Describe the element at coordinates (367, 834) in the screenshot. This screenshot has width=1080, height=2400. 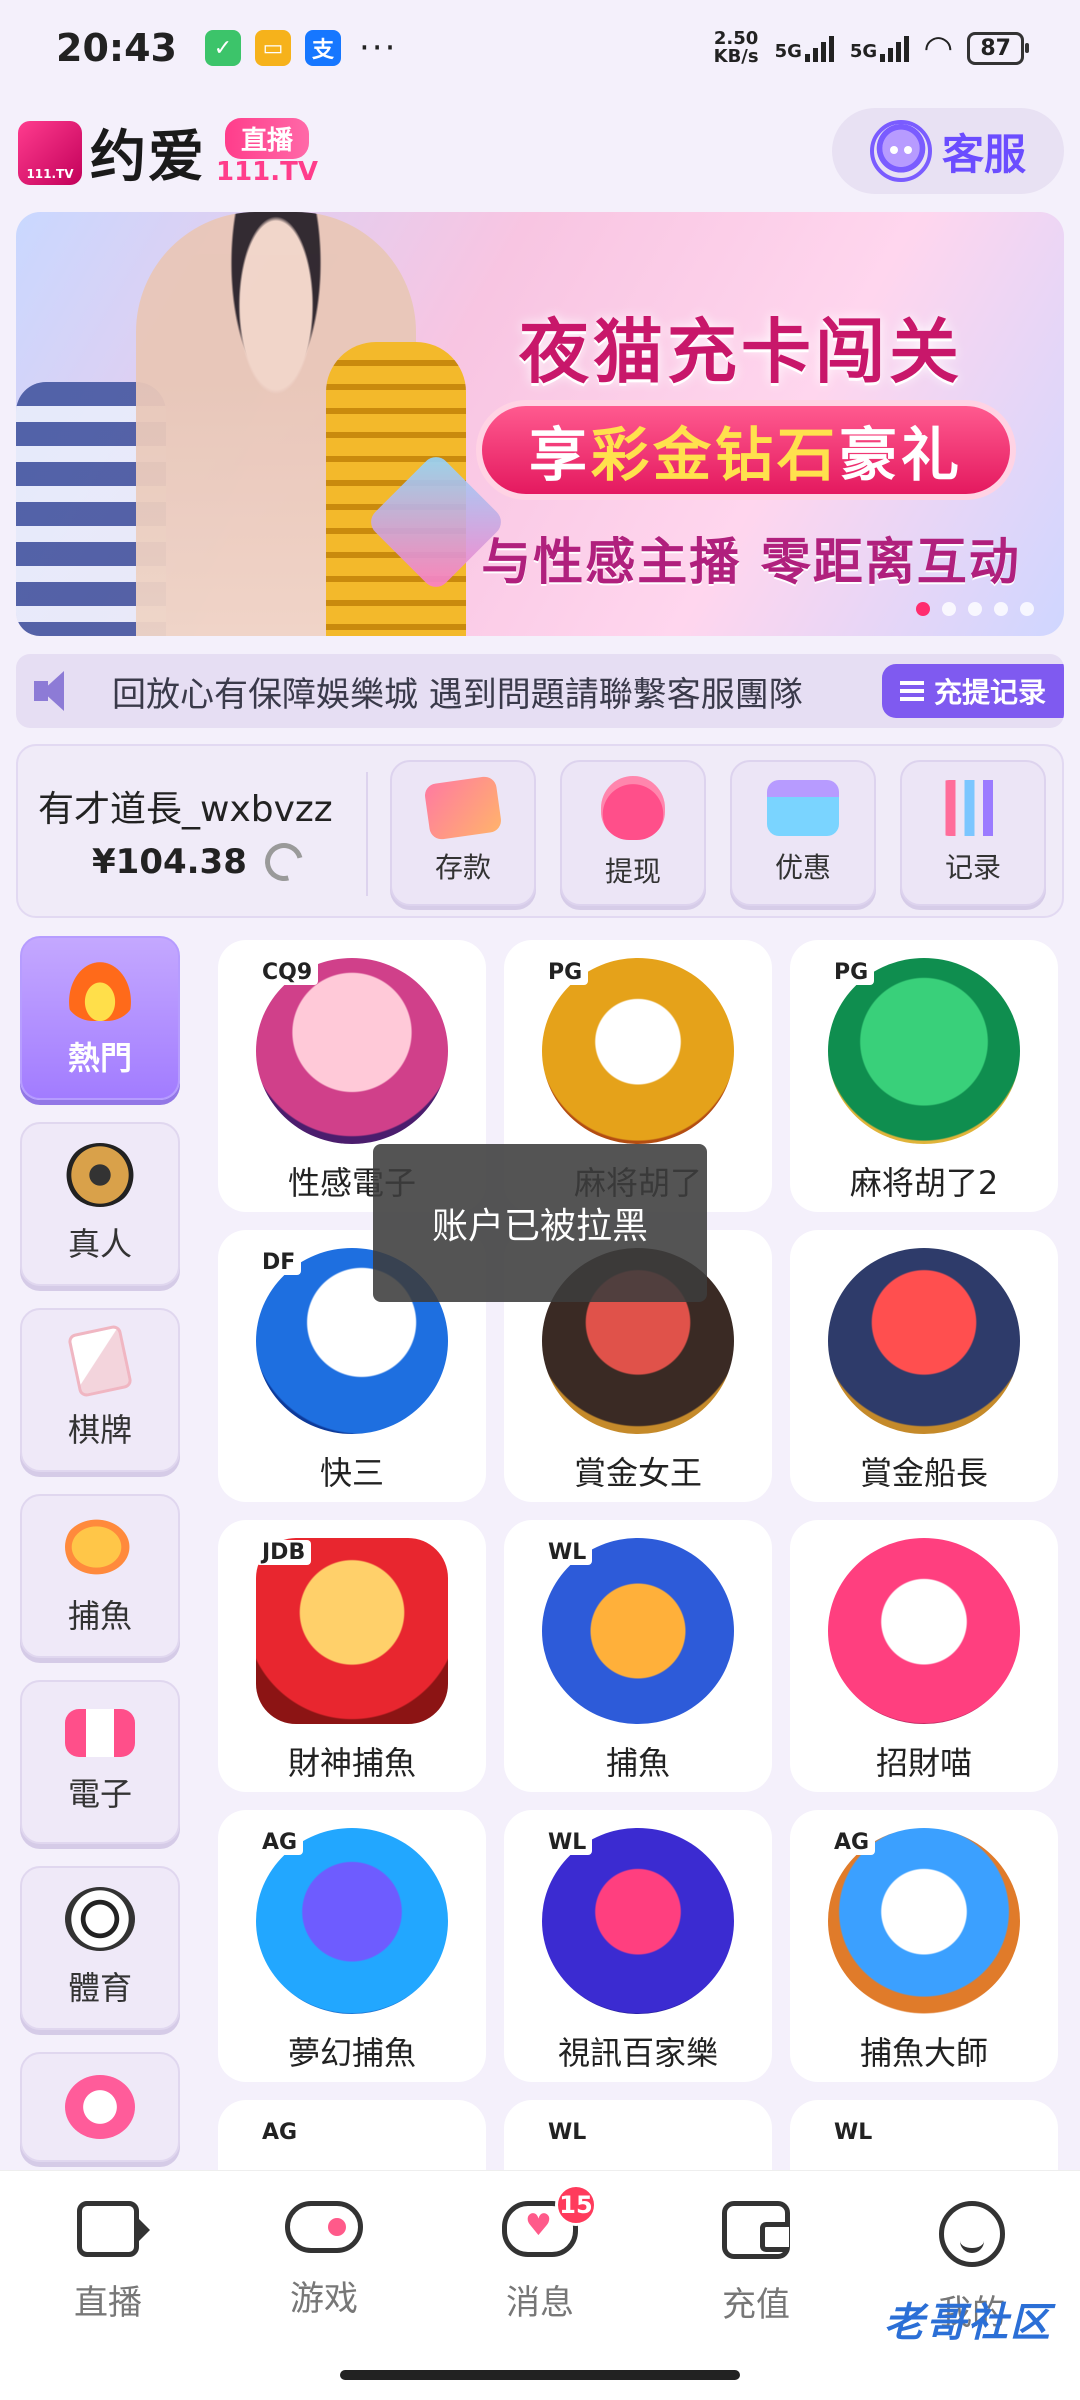
I see `divider` at that location.